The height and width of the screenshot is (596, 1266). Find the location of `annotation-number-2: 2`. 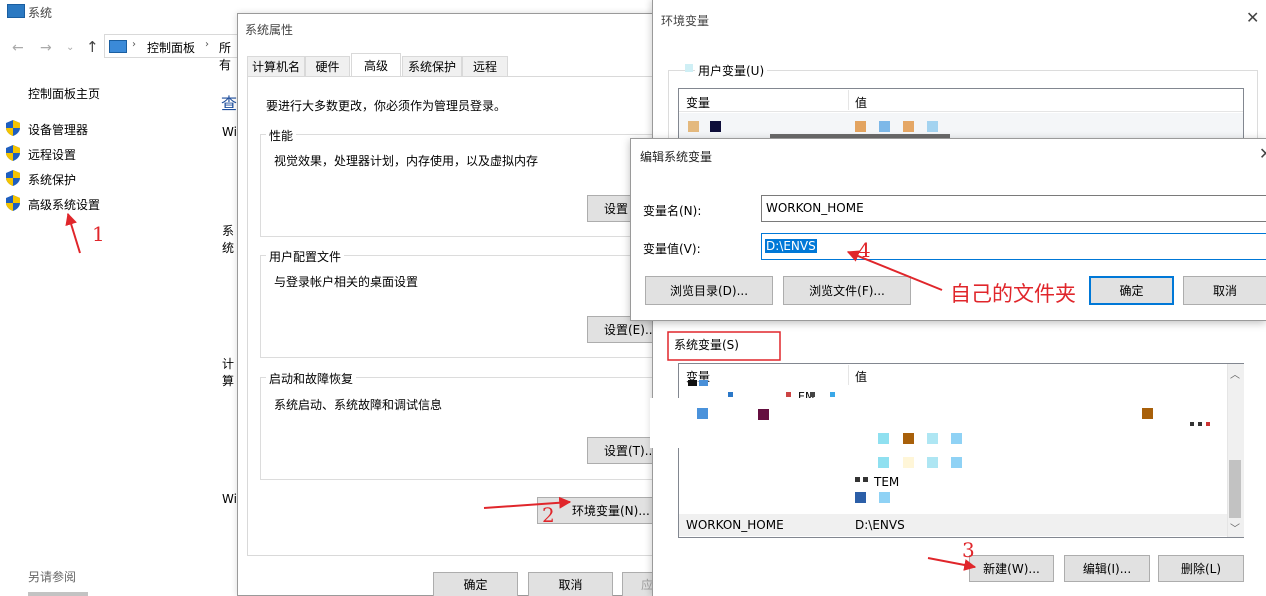

annotation-number-2: 2 is located at coordinates (548, 515).